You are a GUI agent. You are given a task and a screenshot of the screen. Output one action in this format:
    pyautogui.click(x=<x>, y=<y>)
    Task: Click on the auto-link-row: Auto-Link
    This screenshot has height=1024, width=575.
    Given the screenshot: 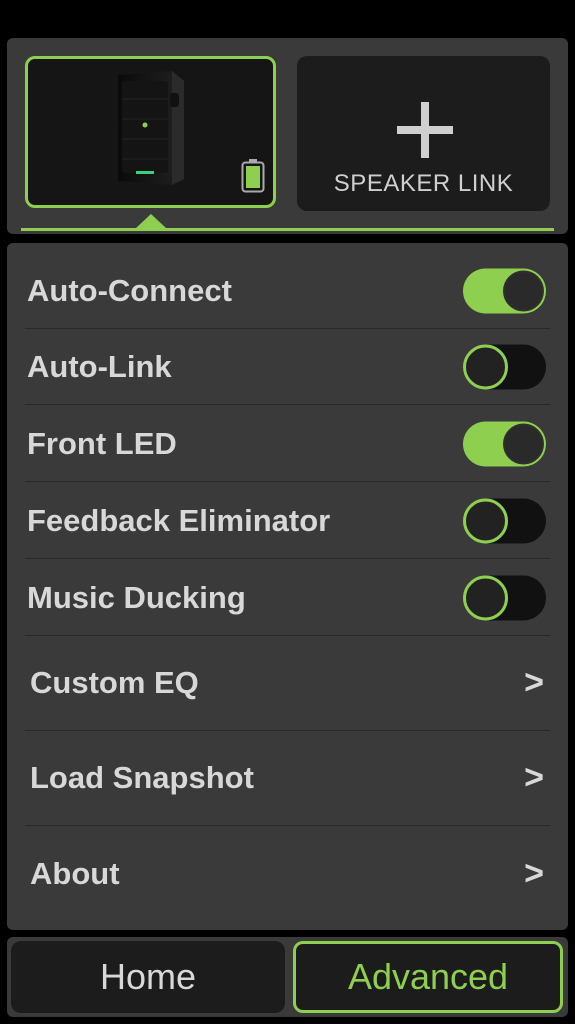 What is the action you would take?
    pyautogui.click(x=287, y=367)
    